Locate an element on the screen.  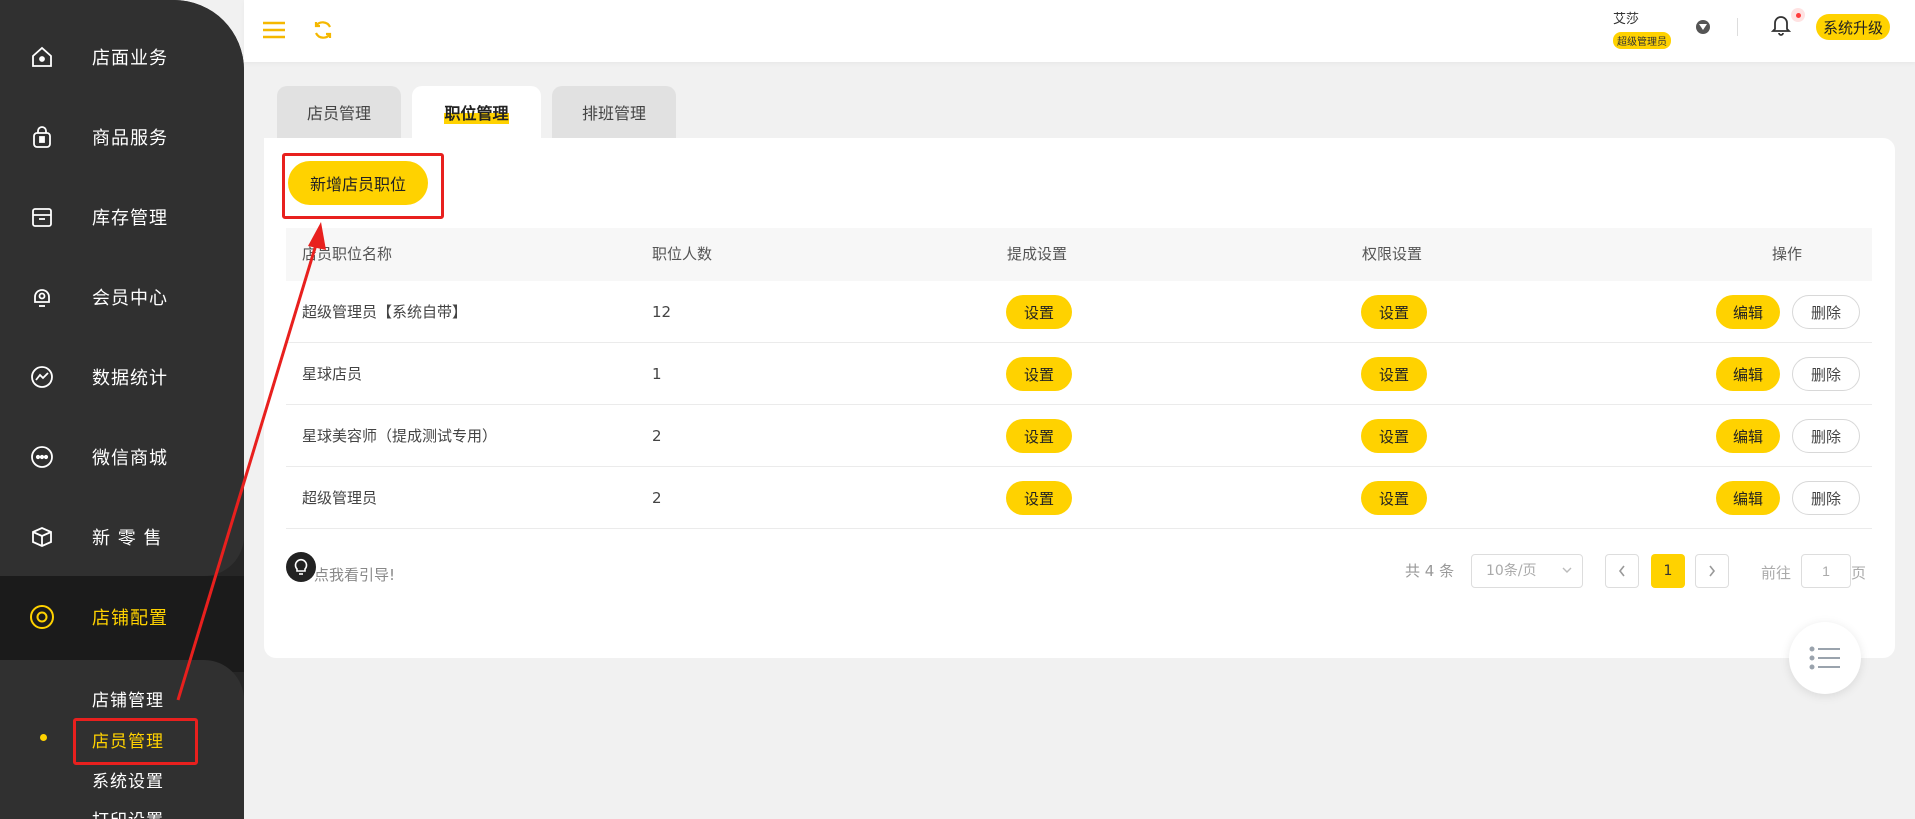
submenu-item-print-settings: 打印设置 is located at coordinates (128, 812).